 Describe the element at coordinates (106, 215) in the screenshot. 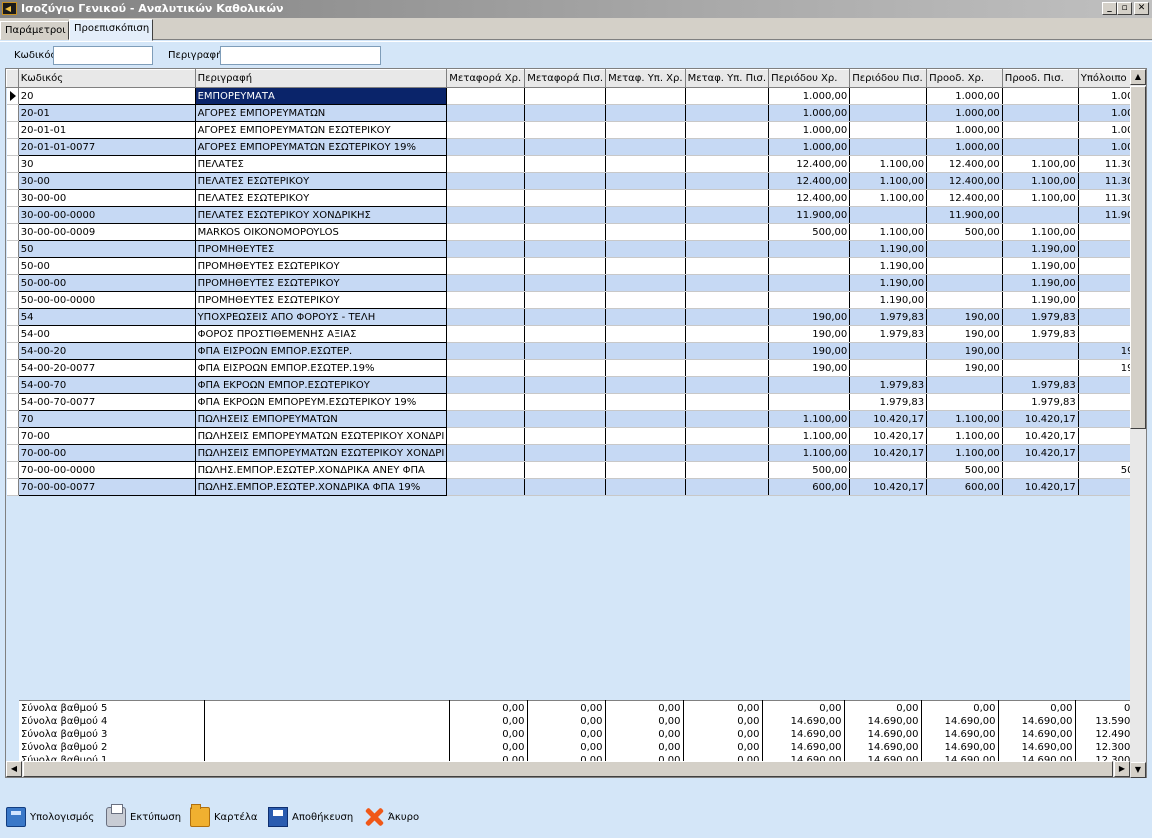

I see `account-code-cell: 30-00-00-0000` at that location.